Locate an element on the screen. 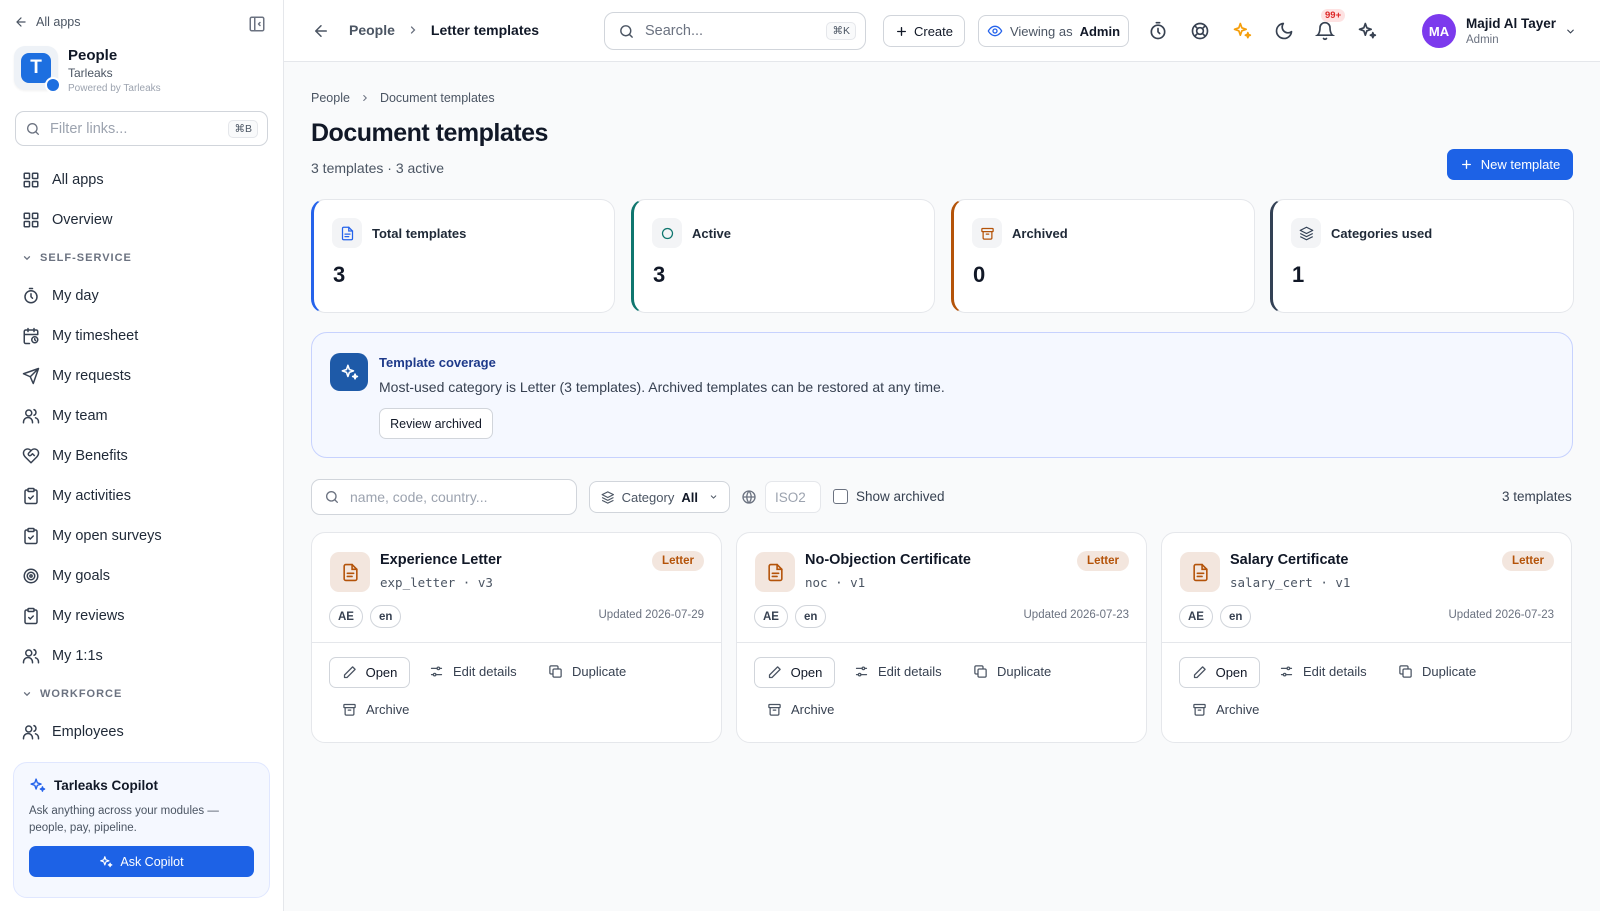 The image size is (1600, 911). ask-copilot-button: Ask Copilot is located at coordinates (141, 861).